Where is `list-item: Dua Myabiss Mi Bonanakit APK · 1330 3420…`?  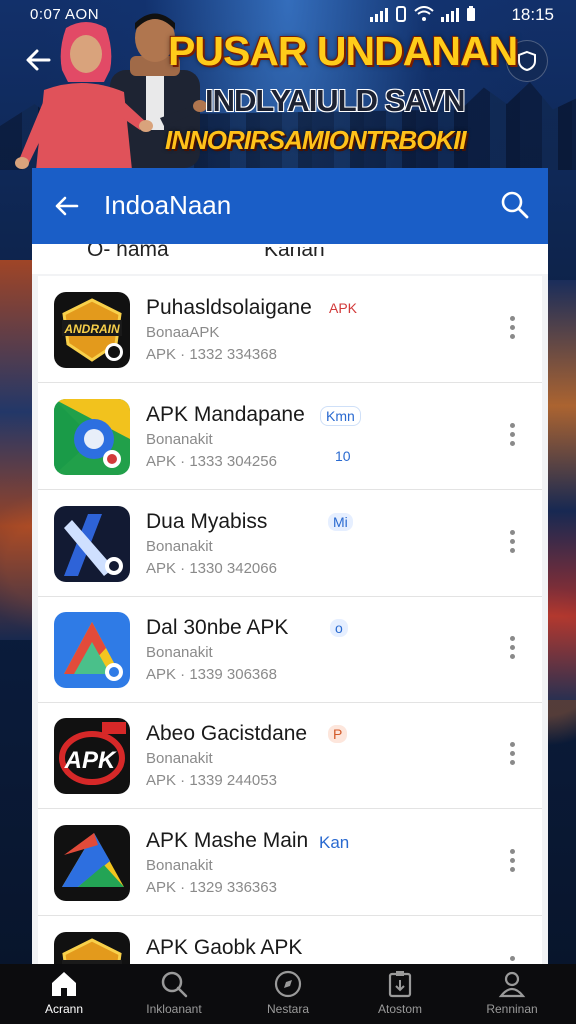
list-item: Dua Myabiss Mi Bonanakit APK · 1330 3420… is located at coordinates (290, 543).